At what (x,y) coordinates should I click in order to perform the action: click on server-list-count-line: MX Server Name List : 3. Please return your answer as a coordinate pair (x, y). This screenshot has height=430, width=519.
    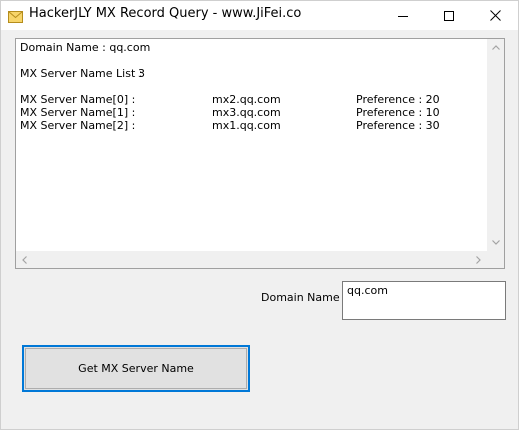
    Looking at the image, I should click on (252, 73).